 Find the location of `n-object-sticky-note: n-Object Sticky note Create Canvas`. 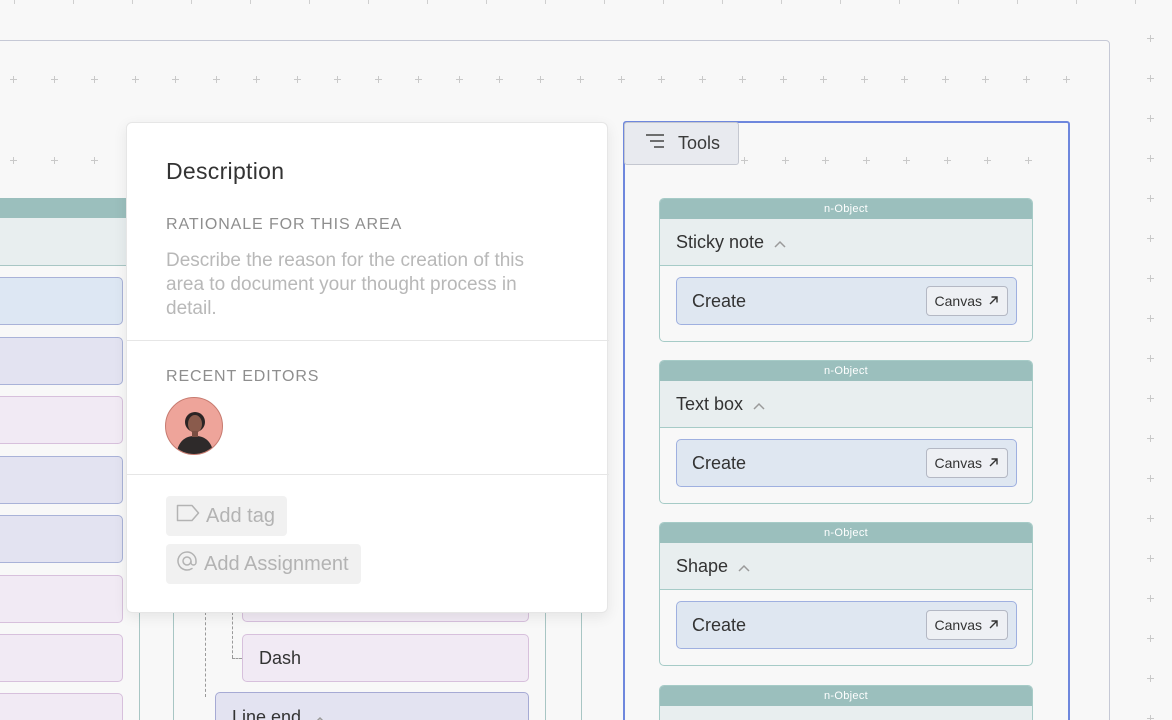

n-object-sticky-note: n-Object Sticky note Create Canvas is located at coordinates (846, 270).